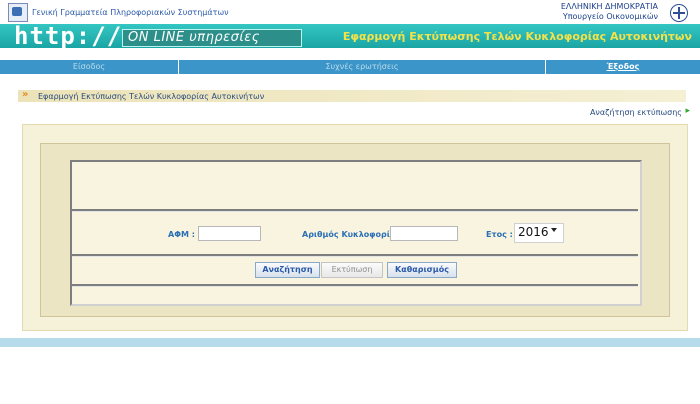 This screenshot has width=700, height=404. Describe the element at coordinates (499, 234) in the screenshot. I see `year-label: Ετος :` at that location.